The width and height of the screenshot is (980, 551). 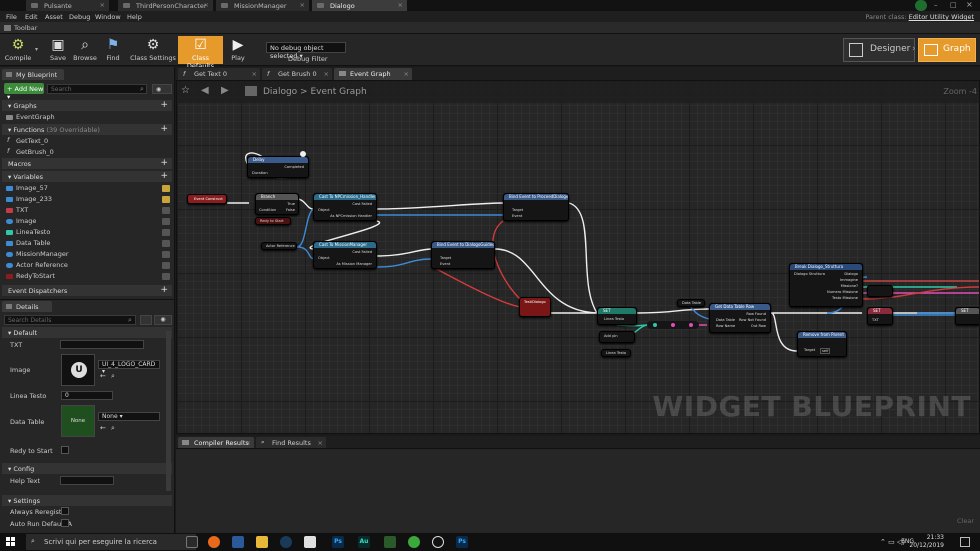 What do you see at coordinates (89, 117) in the screenshot?
I see `graph-item-eventgraph: EventGraph` at bounding box center [89, 117].